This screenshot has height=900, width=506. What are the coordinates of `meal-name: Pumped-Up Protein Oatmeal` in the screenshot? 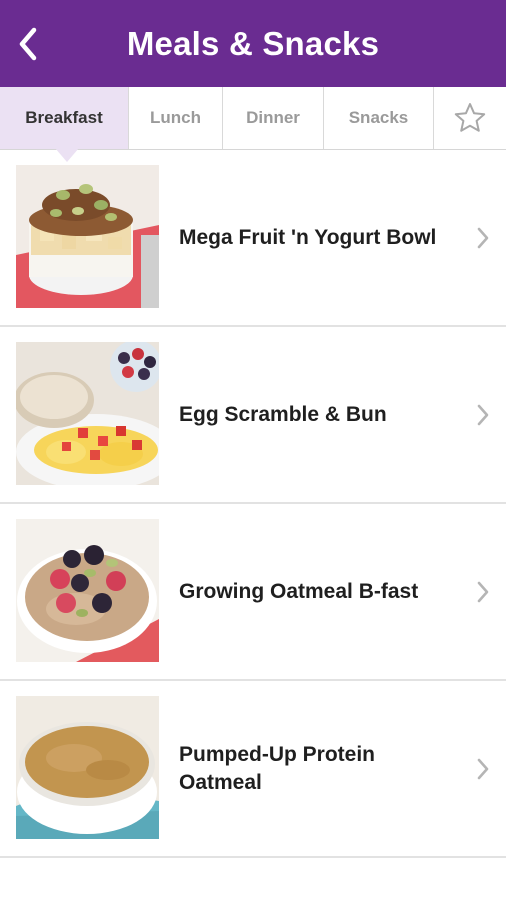 It's located at (277, 768).